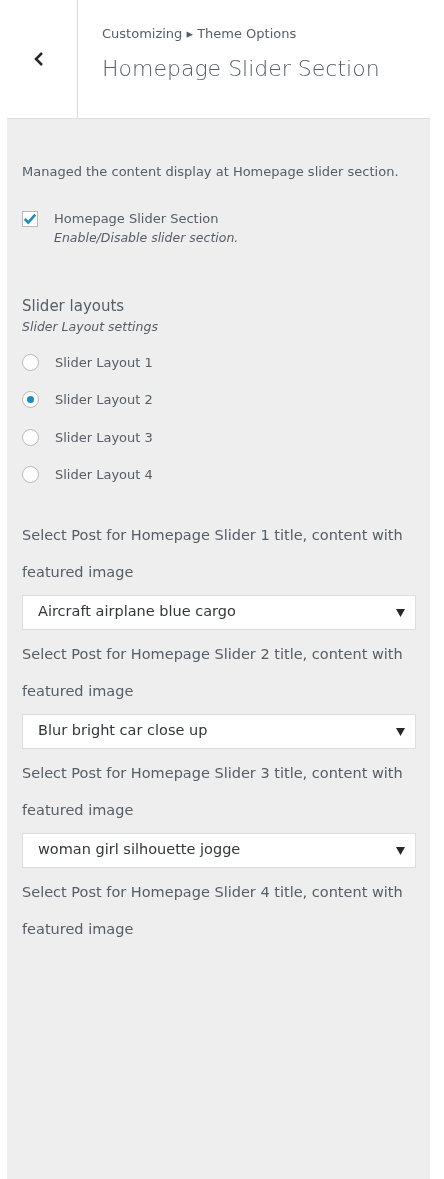 The image size is (444, 1179). Describe the element at coordinates (213, 672) in the screenshot. I see `select-label: Select Post for Homepage Slider 2 title, content with featured image` at that location.